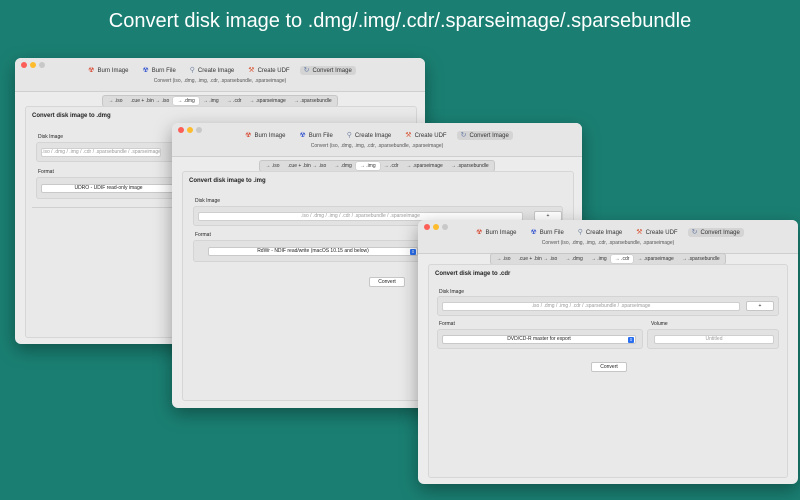  Describe the element at coordinates (227, 181) in the screenshot. I see `panel-title: Convert disk image to .img` at that location.